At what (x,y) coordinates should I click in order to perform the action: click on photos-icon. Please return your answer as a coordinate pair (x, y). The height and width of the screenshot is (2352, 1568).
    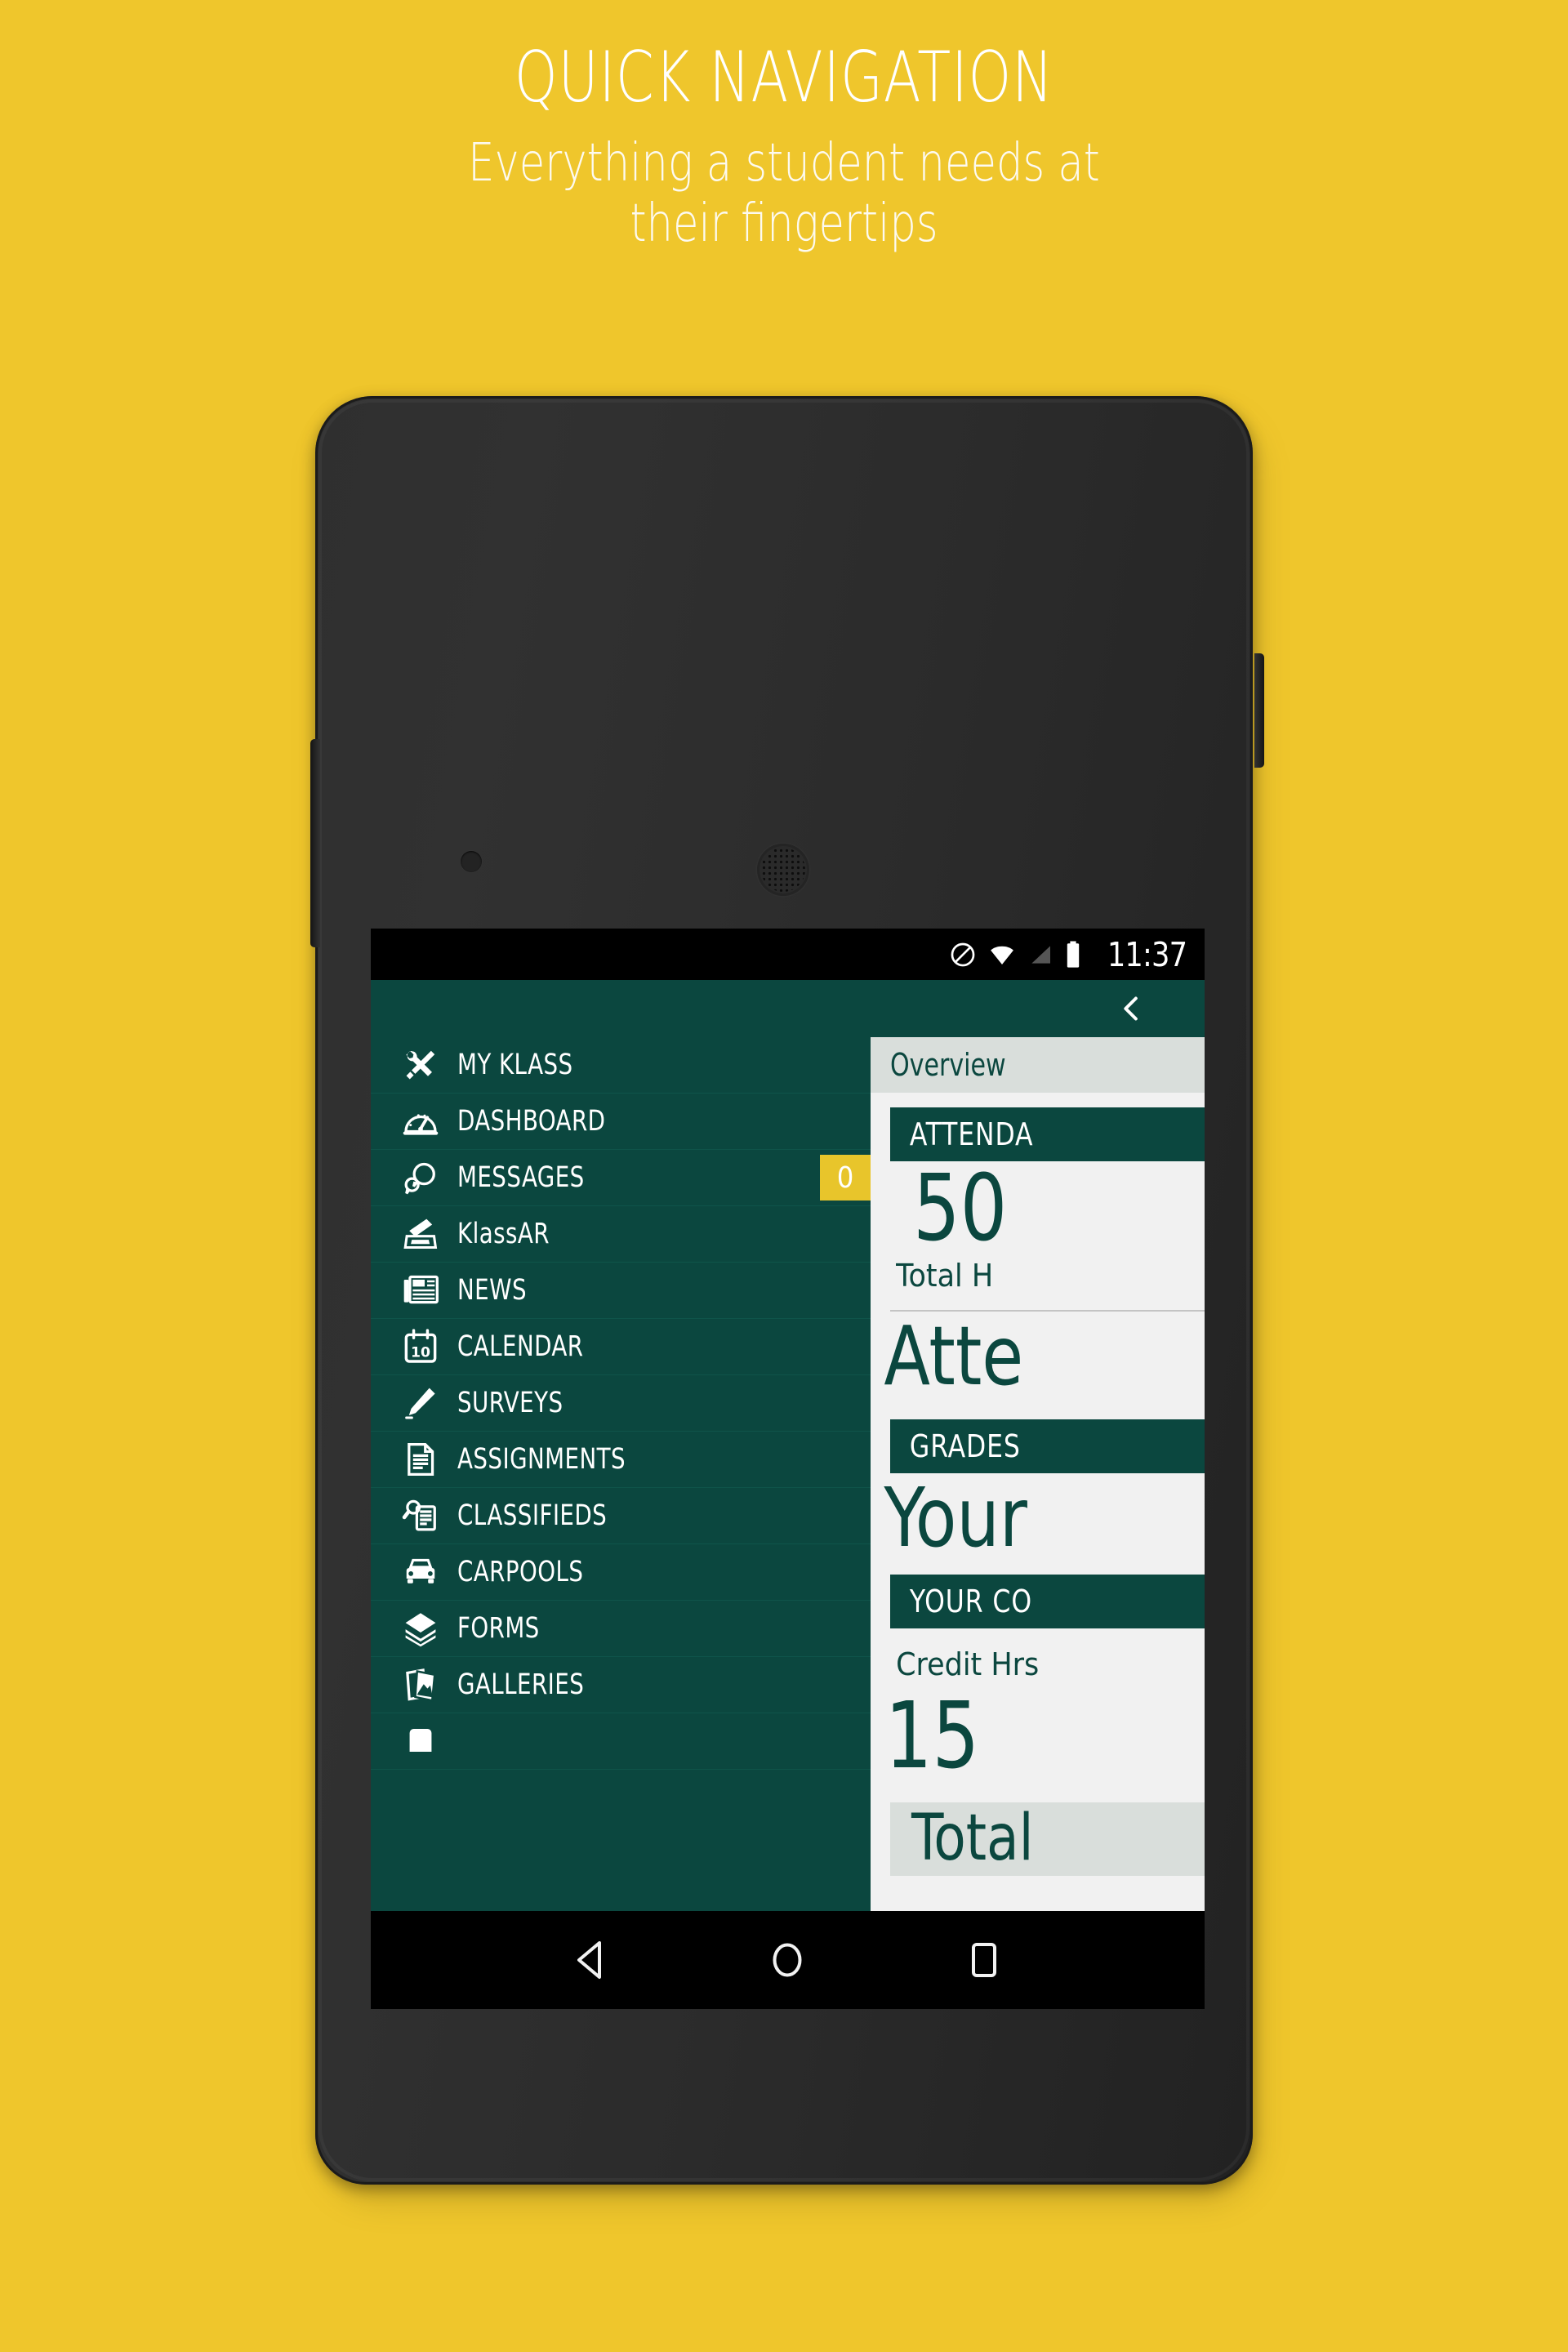
    Looking at the image, I should click on (420, 1685).